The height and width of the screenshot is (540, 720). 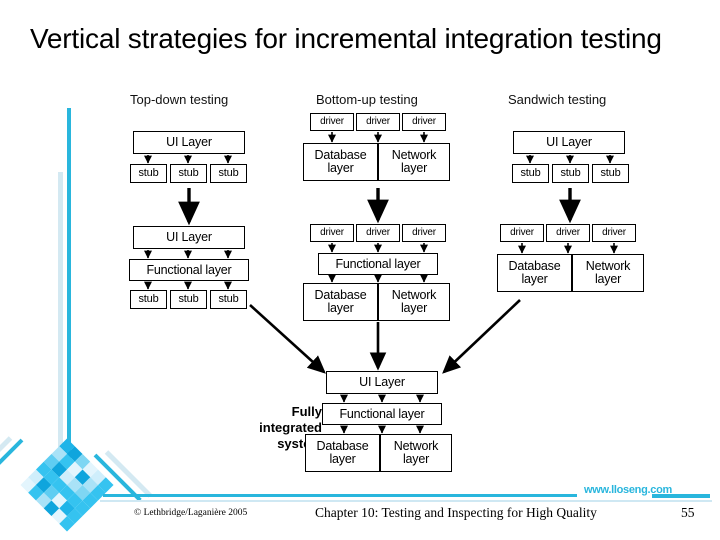 I want to click on td-stage2-ui-layer: UI Layer, so click(x=189, y=237).